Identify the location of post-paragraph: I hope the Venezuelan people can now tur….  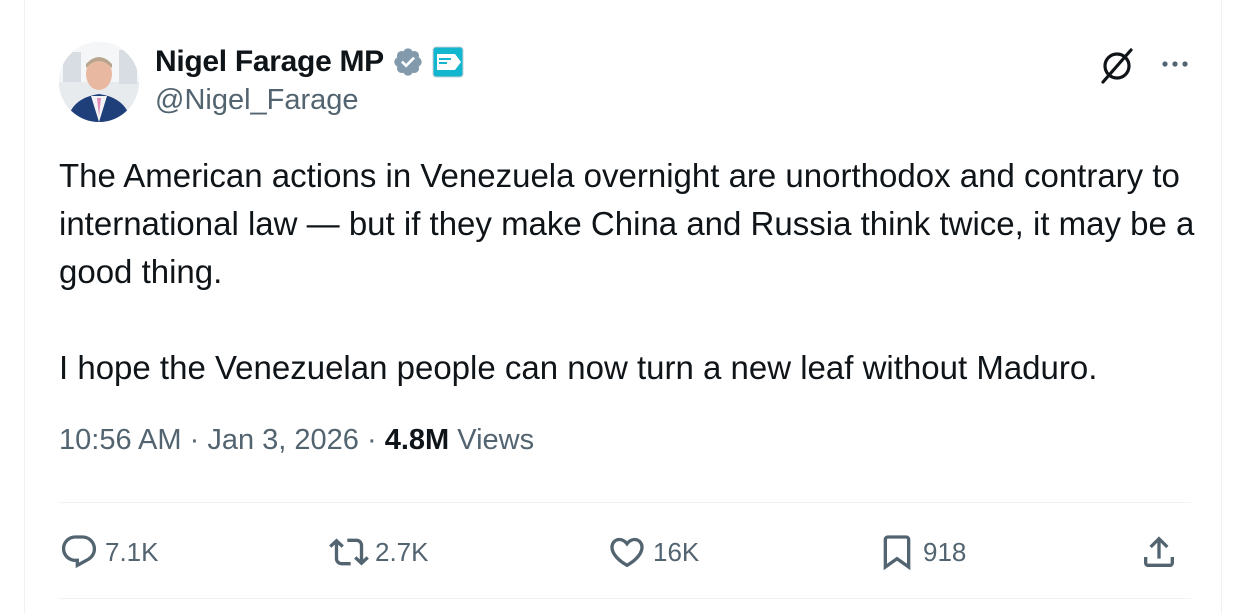
(578, 367).